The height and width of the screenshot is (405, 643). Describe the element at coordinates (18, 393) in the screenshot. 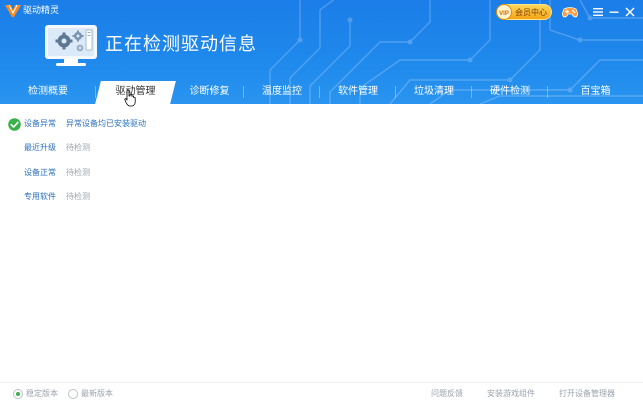

I see `radio-checked-icon` at that location.